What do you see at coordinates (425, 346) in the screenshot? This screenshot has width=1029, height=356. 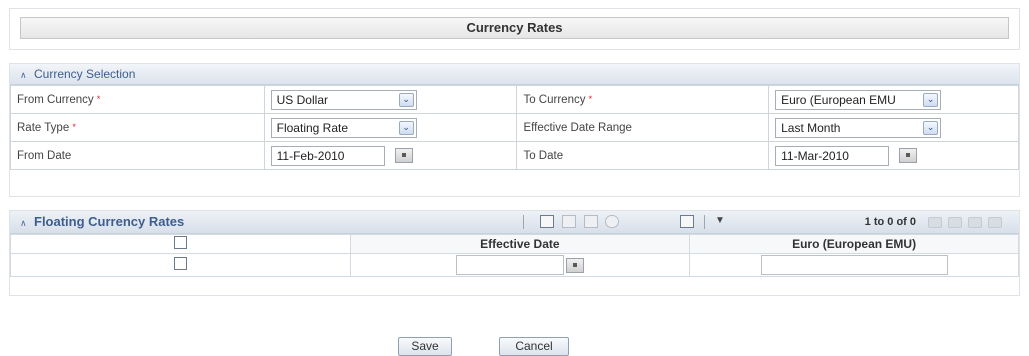 I see `save-button: Save` at bounding box center [425, 346].